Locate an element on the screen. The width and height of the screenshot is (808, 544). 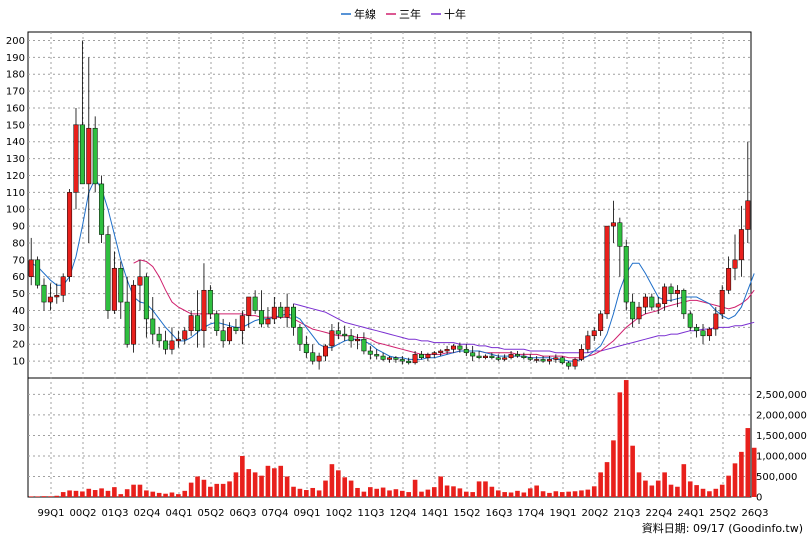
price-tick-label: 10 is located at coordinates (18, 362).